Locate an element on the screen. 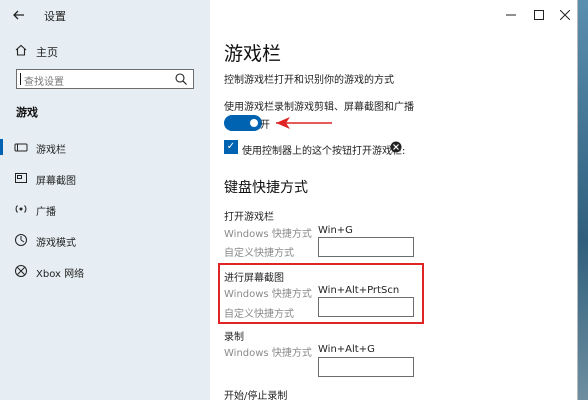 The image size is (588, 400). record-setting-label: 使用游戏栏录制游戏剪辑、屏幕截图和广播 is located at coordinates (319, 107).